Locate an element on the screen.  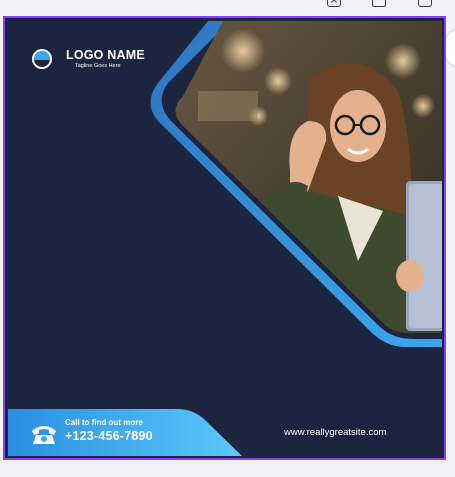
circle-logo-icon is located at coordinates (42, 59).